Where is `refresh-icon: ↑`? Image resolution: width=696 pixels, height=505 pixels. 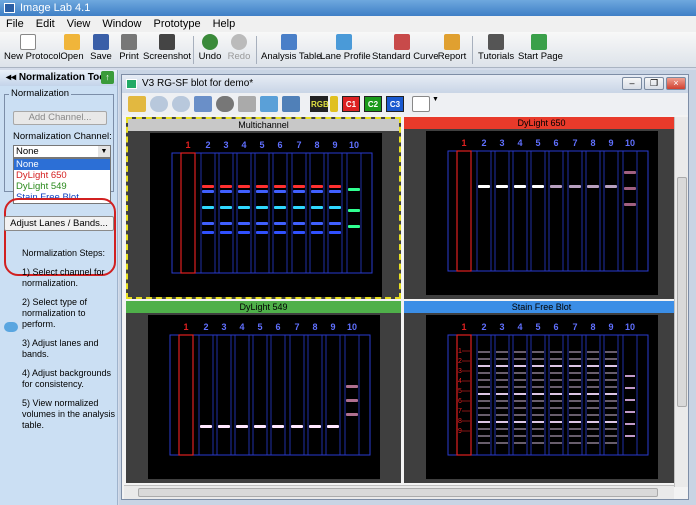 refresh-icon: ↑ is located at coordinates (107, 77).